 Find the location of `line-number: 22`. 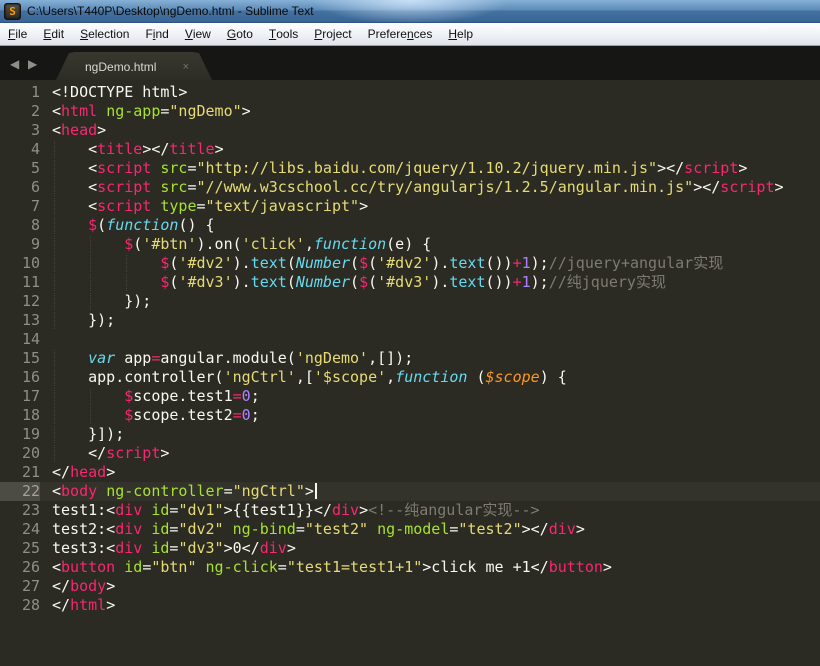

line-number: 22 is located at coordinates (20, 491).